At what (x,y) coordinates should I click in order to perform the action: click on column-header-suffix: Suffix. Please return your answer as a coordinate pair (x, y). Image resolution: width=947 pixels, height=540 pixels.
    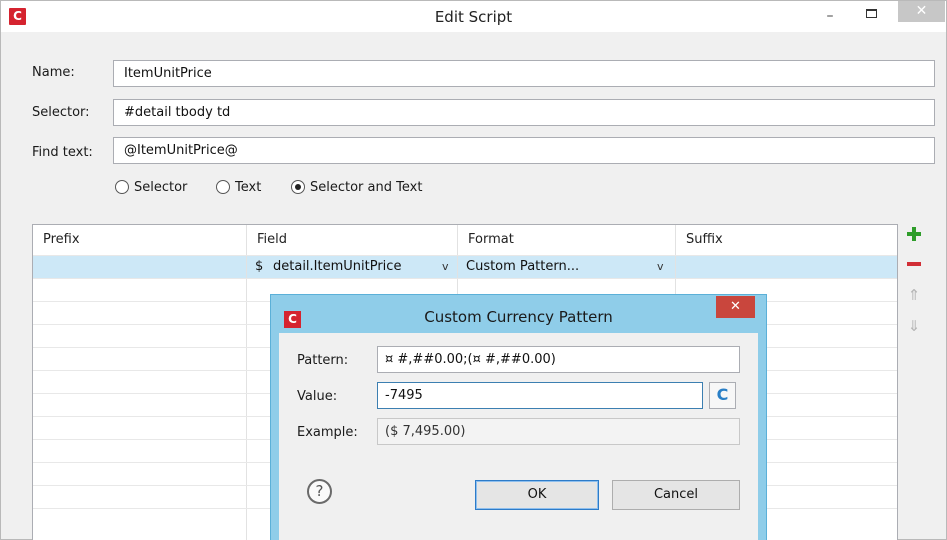
    Looking at the image, I should click on (699, 240).